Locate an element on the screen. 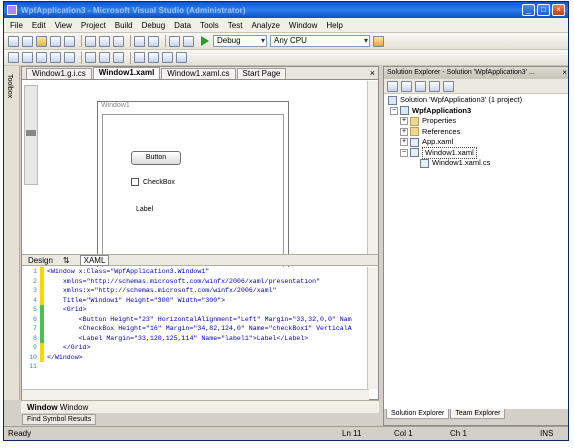  close-button: × is located at coordinates (558, 10).